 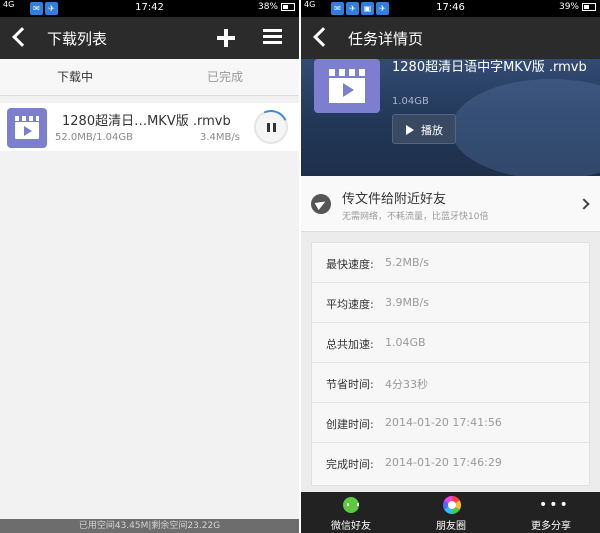 What do you see at coordinates (410, 130) in the screenshot?
I see `play-icon` at bounding box center [410, 130].